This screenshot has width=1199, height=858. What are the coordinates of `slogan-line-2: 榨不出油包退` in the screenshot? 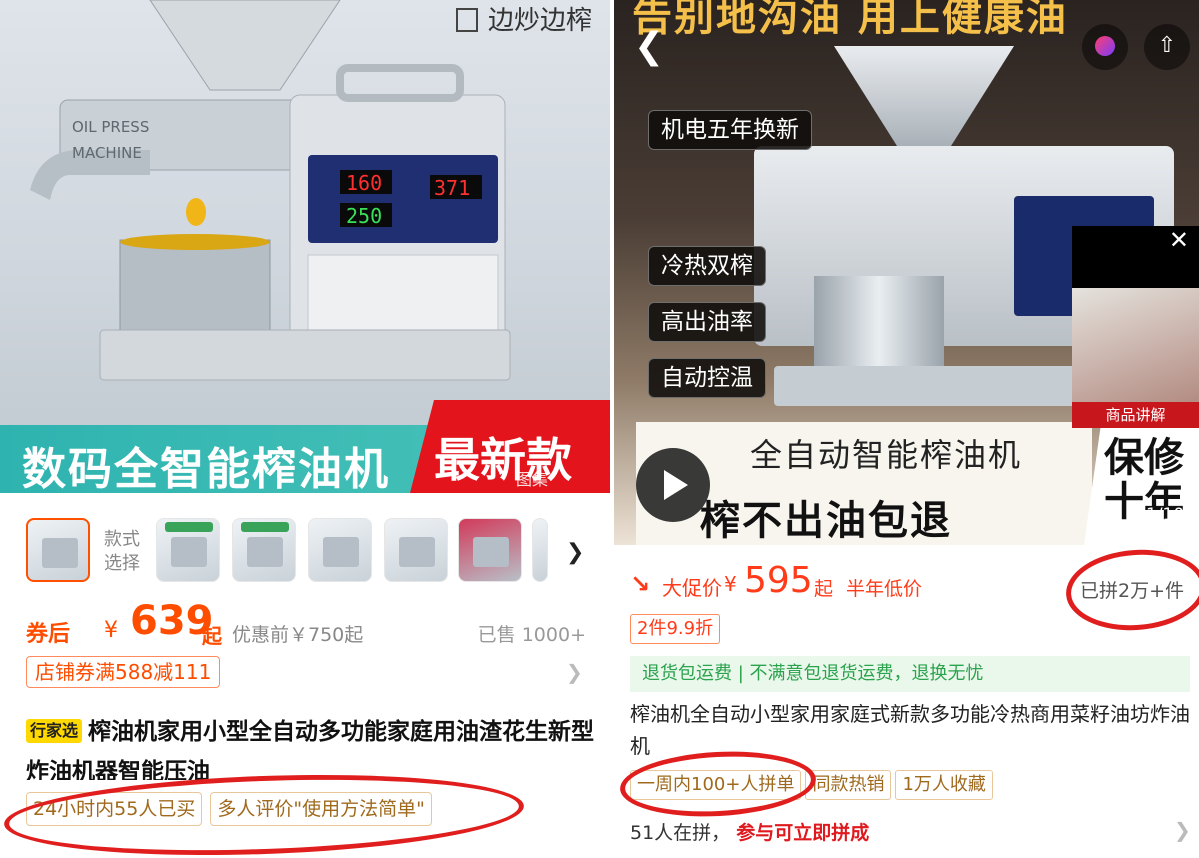 It's located at (826, 521).